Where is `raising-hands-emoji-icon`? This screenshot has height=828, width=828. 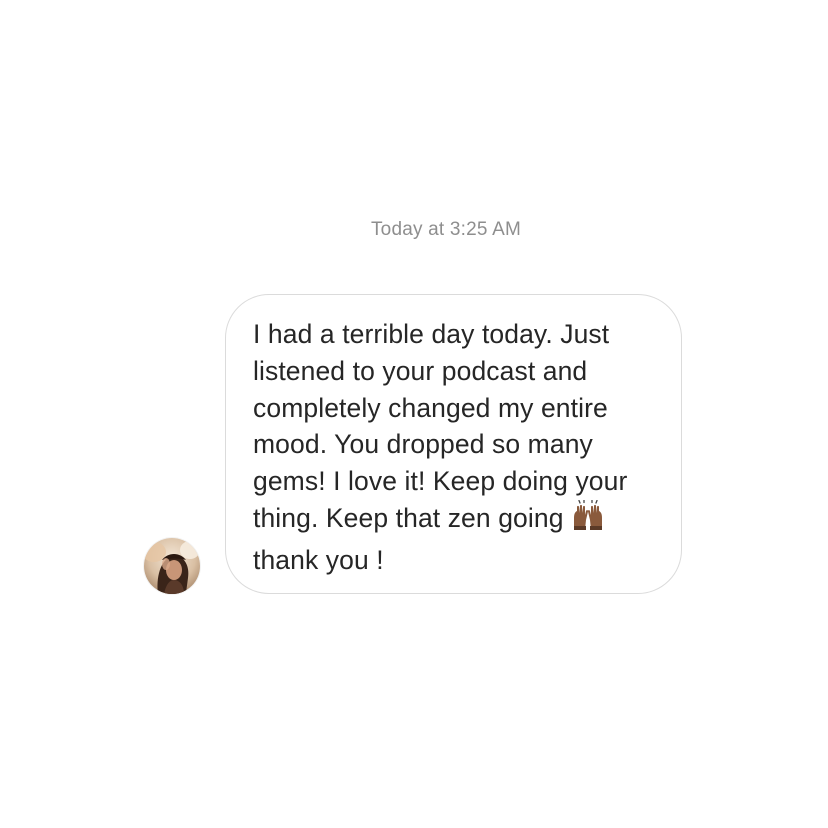 raising-hands-emoji-icon is located at coordinates (588, 520).